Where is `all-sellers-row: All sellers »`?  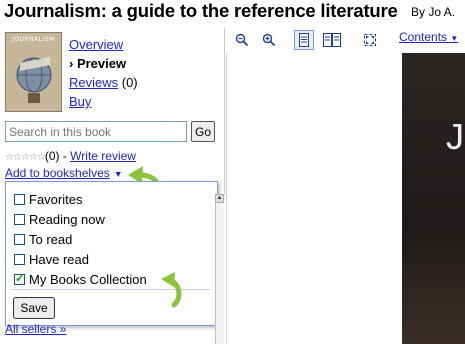
all-sellers-row: All sellers » is located at coordinates (35, 329).